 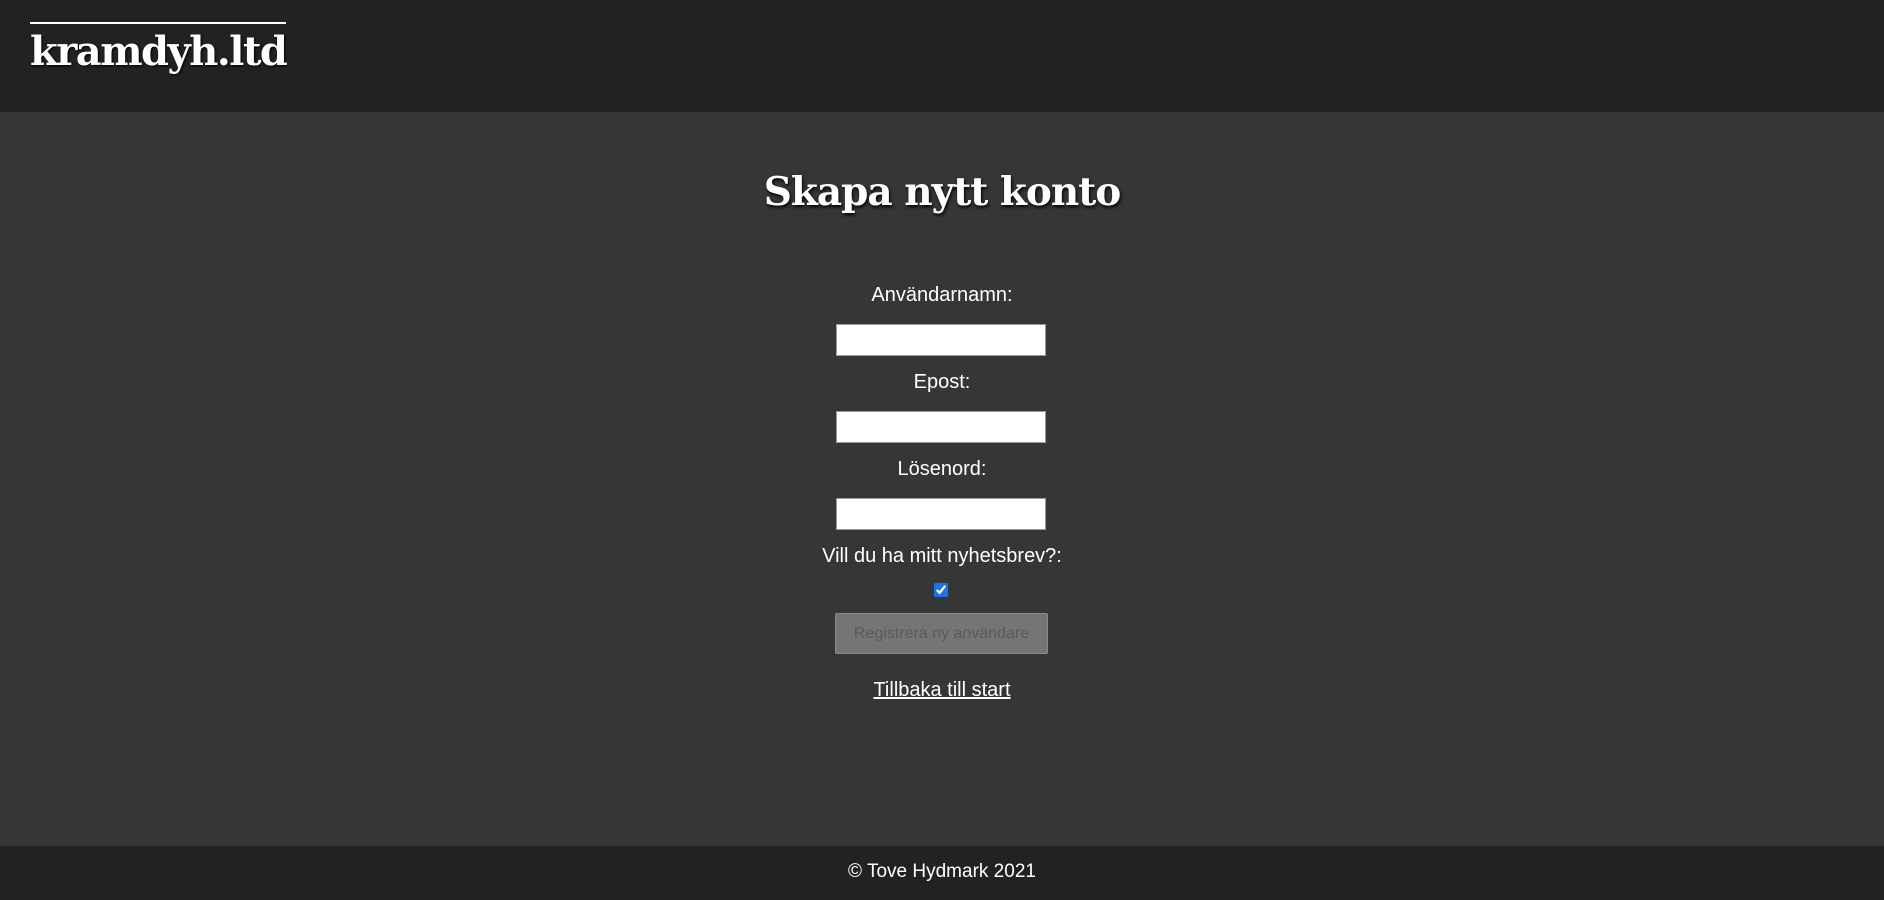 What do you see at coordinates (942, 295) in the screenshot?
I see `username-label: Användarnamn:` at bounding box center [942, 295].